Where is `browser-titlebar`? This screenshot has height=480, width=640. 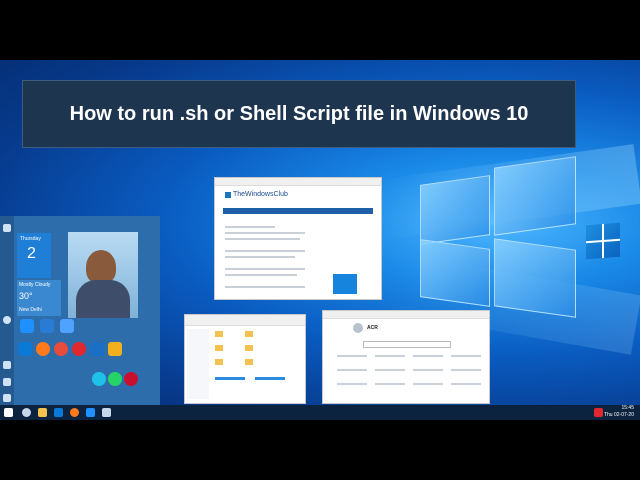 browser-titlebar is located at coordinates (298, 182).